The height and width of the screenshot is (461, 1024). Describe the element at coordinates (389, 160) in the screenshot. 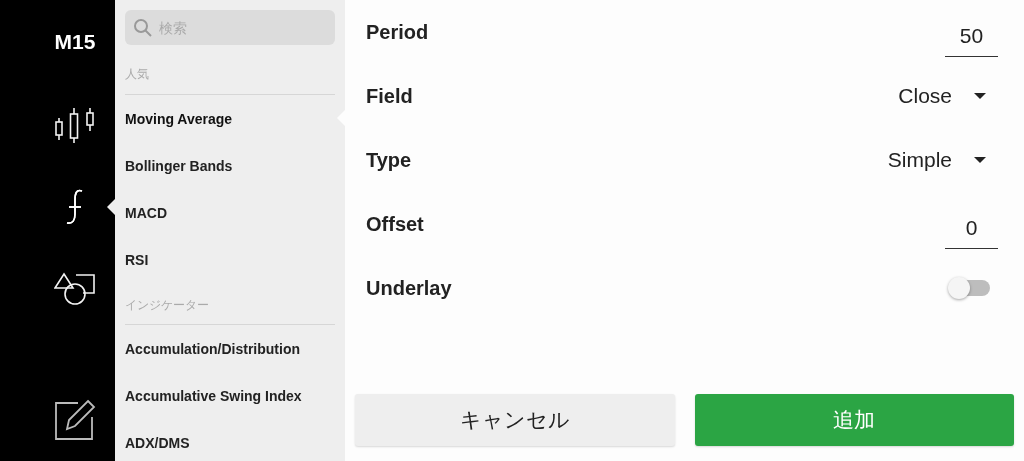

I see `setting-label: Type` at that location.